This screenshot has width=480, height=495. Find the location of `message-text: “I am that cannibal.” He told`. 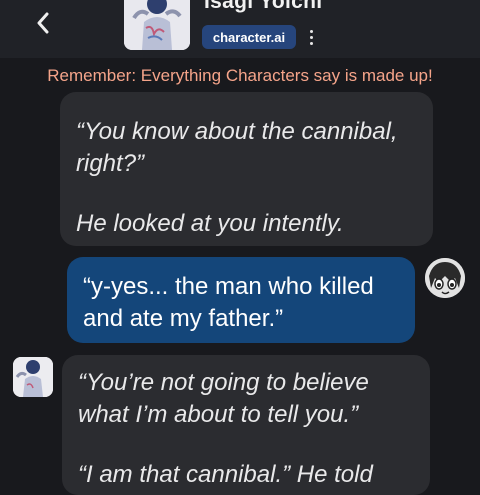

message-text: “I am that cannibal.” He told is located at coordinates (225, 474).